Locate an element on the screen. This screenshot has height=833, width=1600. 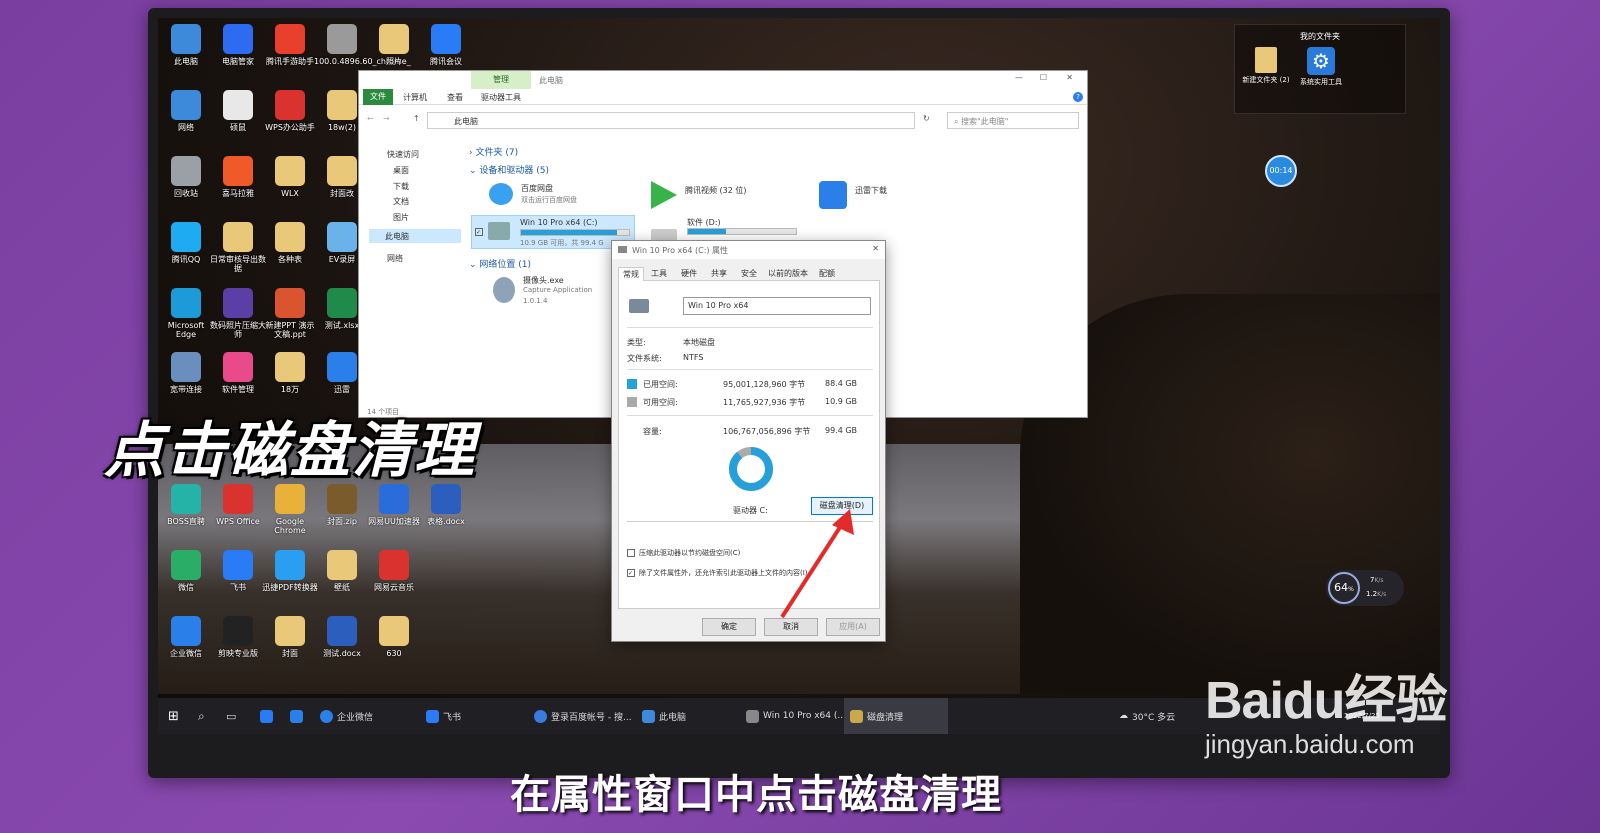
desktop-icon: 腾讯会议 is located at coordinates (446, 45).